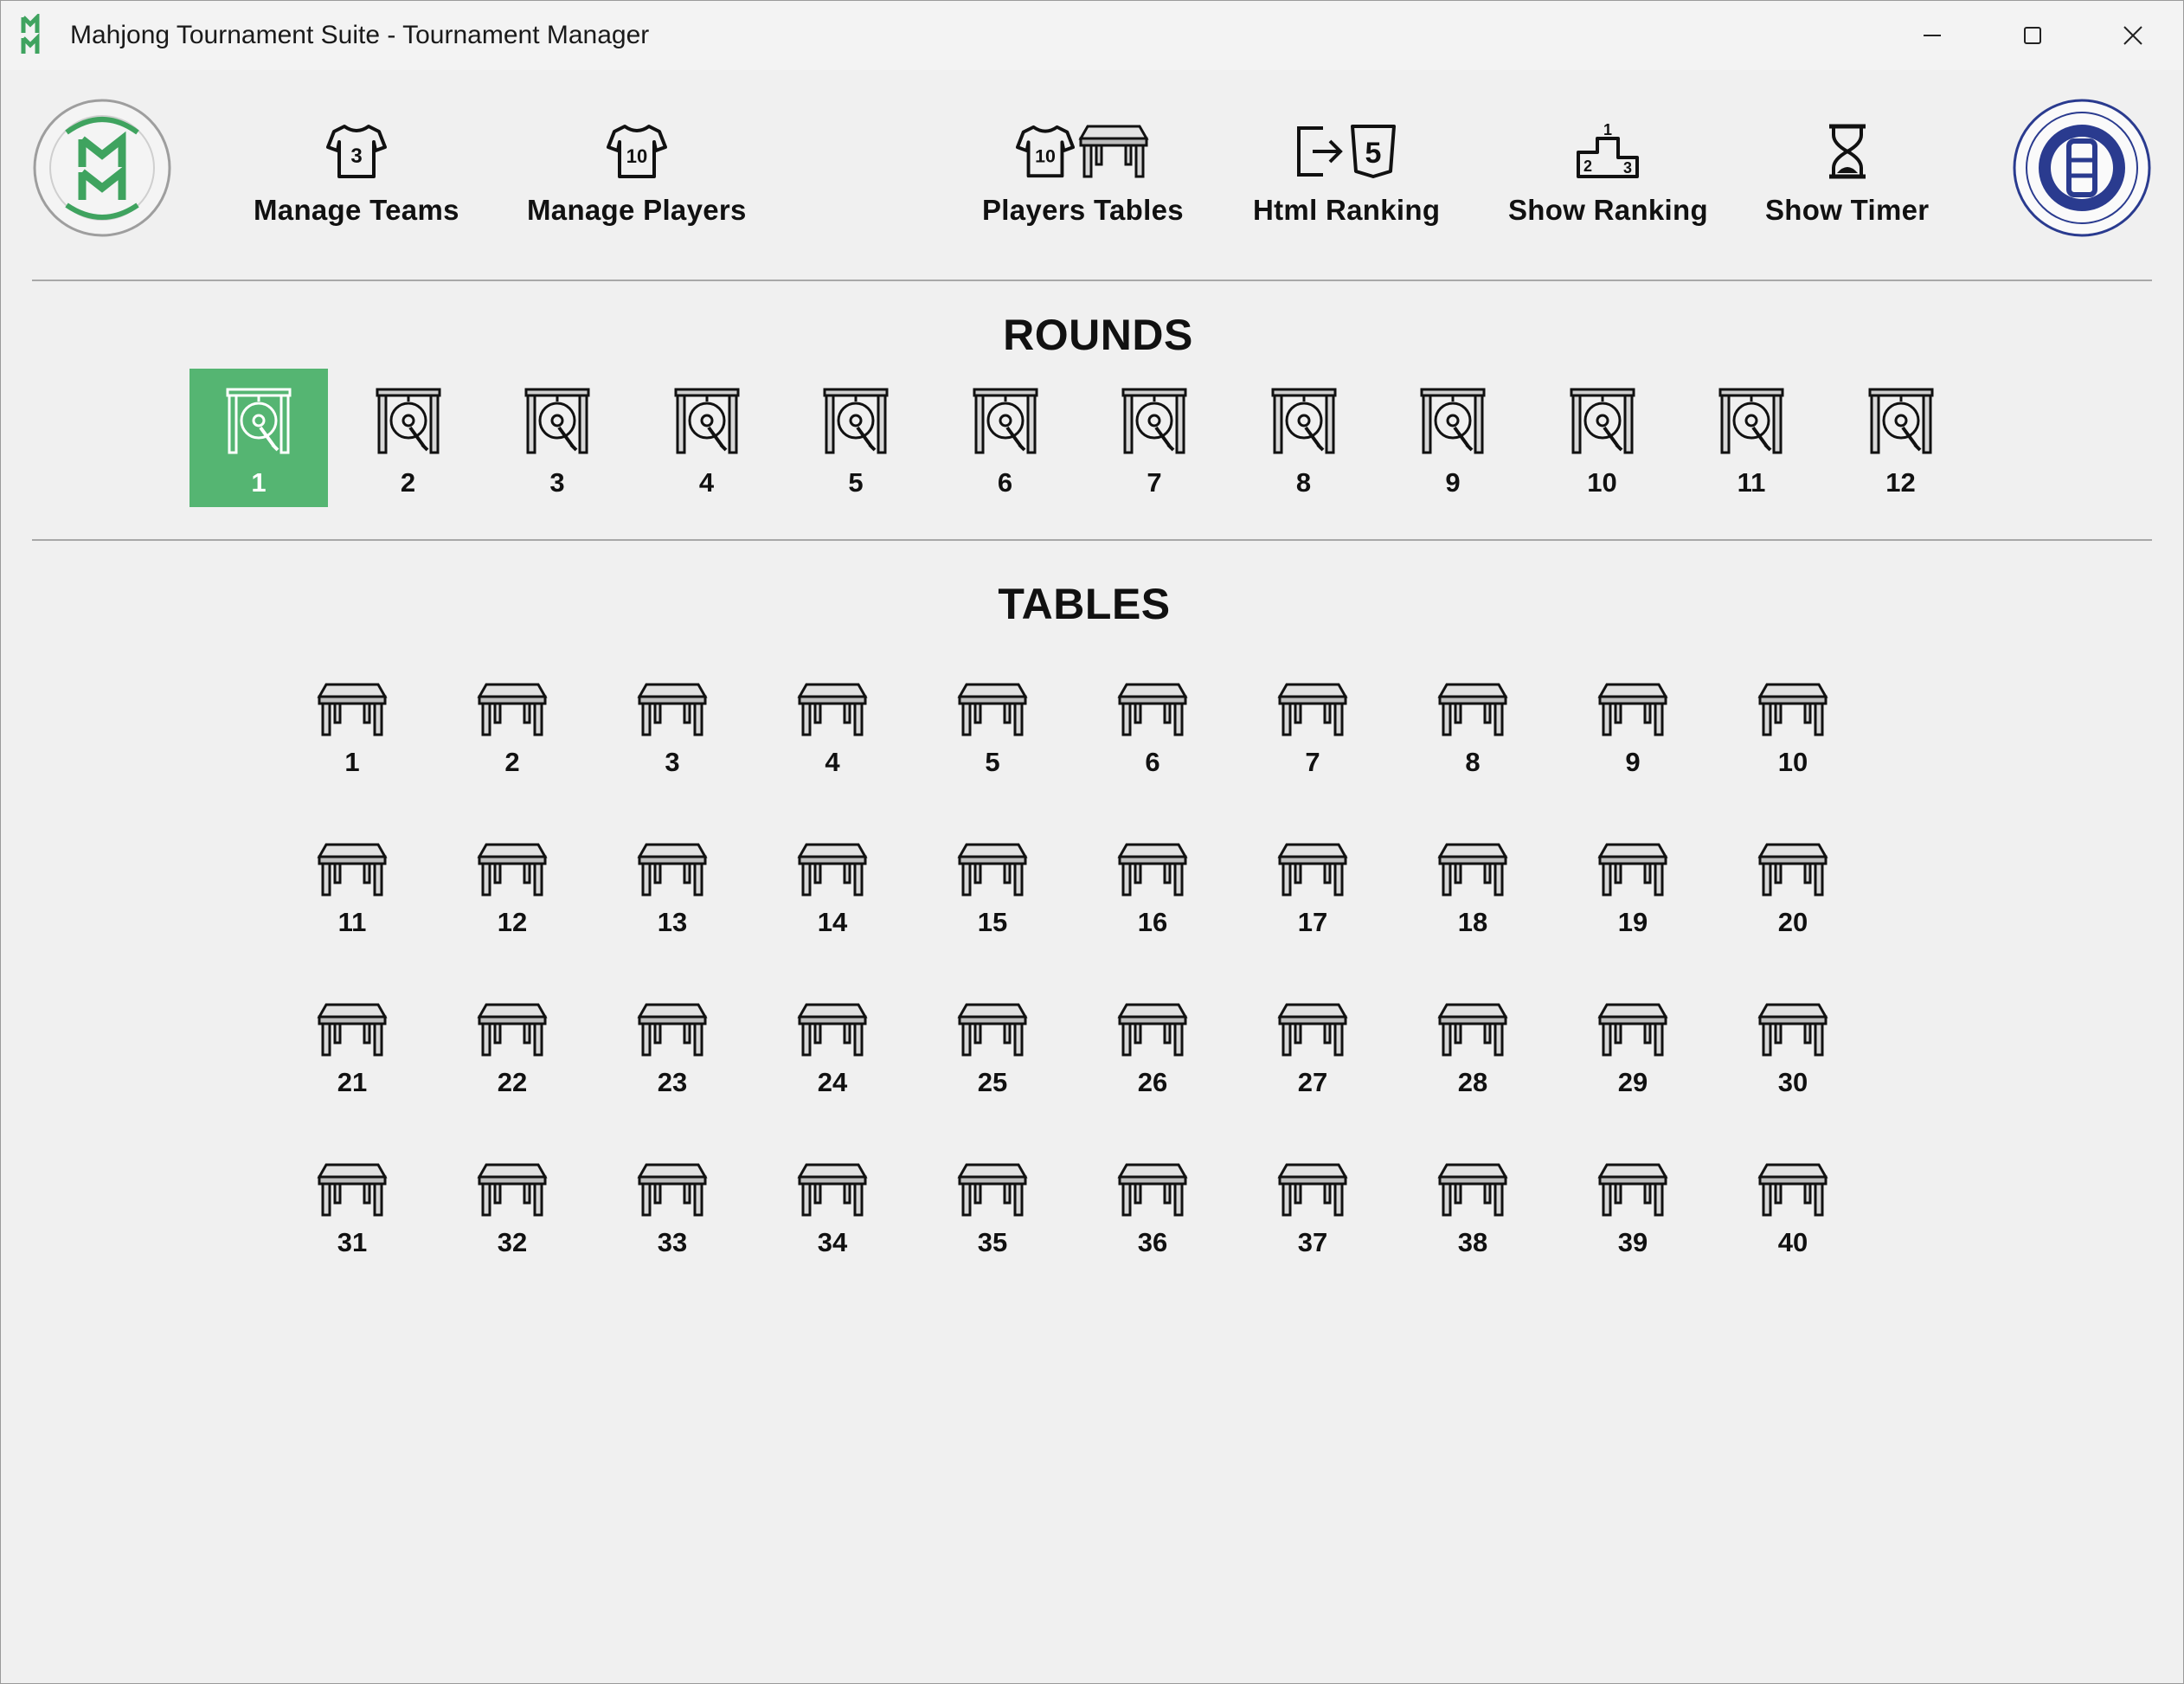  Describe the element at coordinates (1751, 438) in the screenshot. I see `round-11-button: 11` at that location.